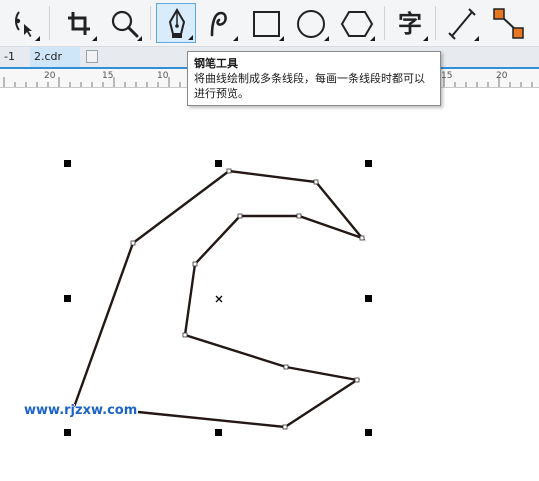 This screenshot has height=481, width=539. I want to click on rectangle-tool-button, so click(266, 23).